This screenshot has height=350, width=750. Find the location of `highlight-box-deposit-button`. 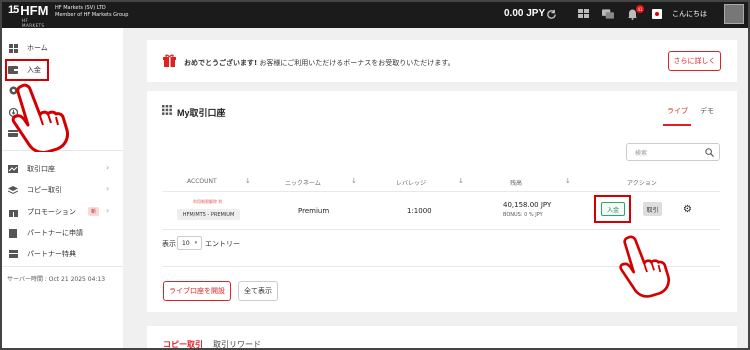

highlight-box-deposit-button is located at coordinates (612, 209).